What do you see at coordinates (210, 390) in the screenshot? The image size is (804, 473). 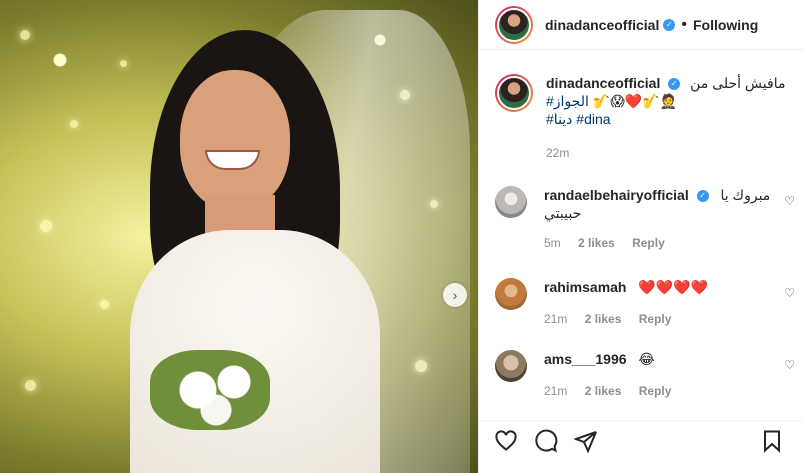 I see `tulip-bouquet` at bounding box center [210, 390].